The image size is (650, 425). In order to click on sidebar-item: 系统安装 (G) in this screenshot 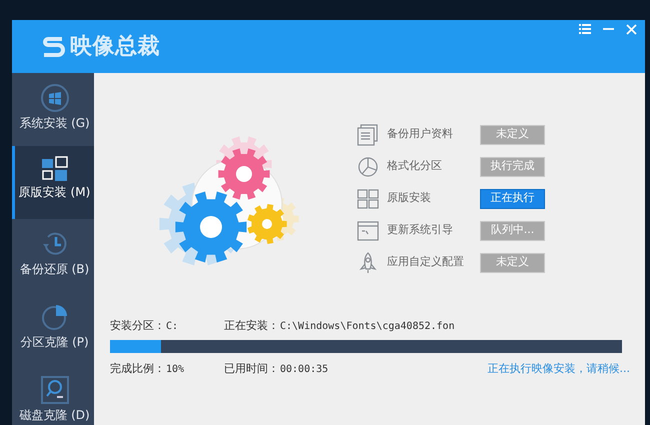, I will do `click(53, 109)`.